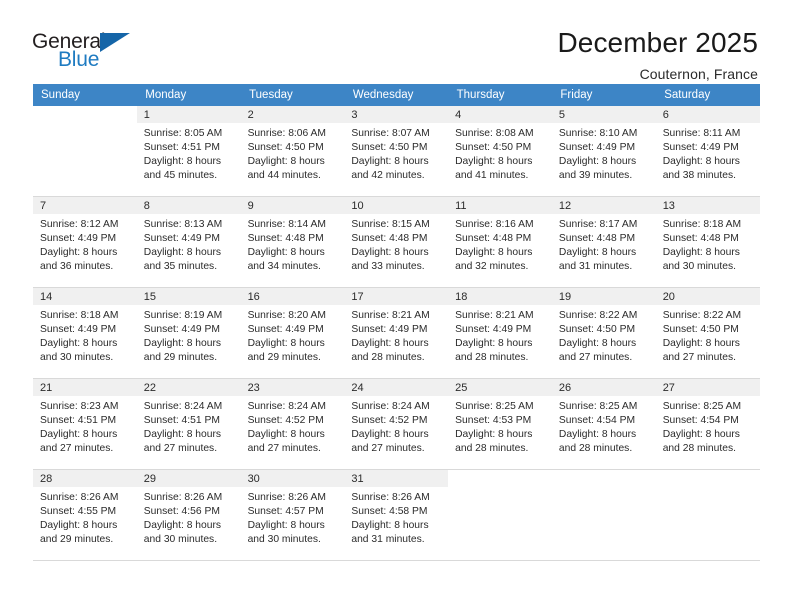 The image size is (792, 612). I want to click on daylight-duration-line2: and 42 minutes., so click(388, 176).